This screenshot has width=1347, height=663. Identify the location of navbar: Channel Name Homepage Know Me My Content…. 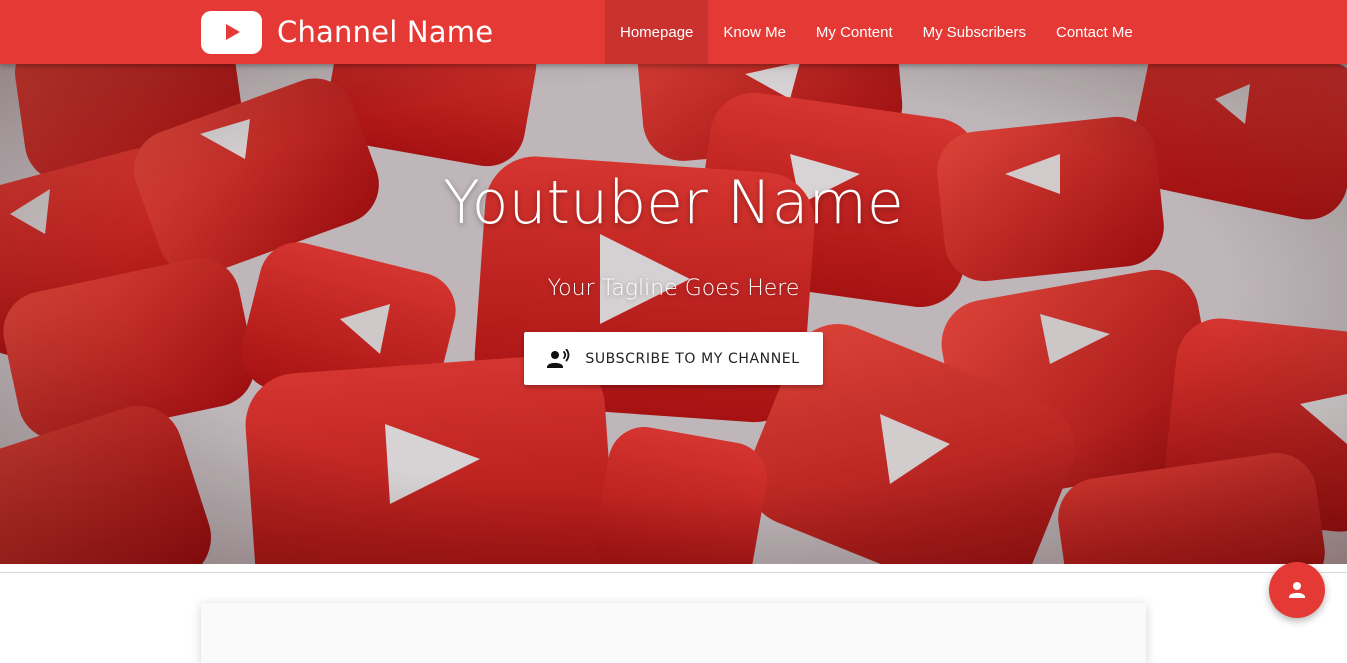
(673, 32).